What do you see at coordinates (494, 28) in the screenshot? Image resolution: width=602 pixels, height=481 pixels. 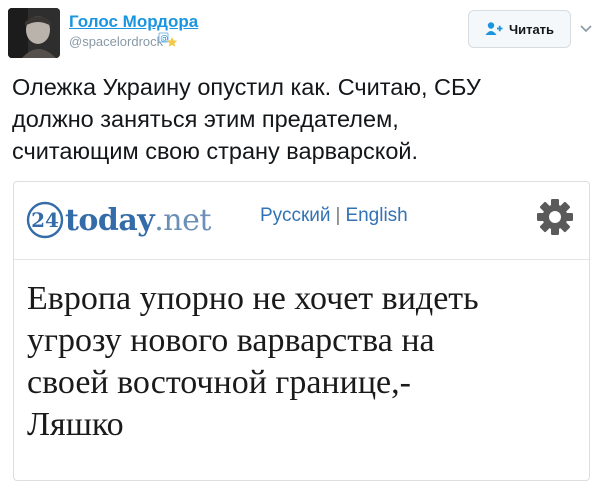 I see `follow-user-icon` at bounding box center [494, 28].